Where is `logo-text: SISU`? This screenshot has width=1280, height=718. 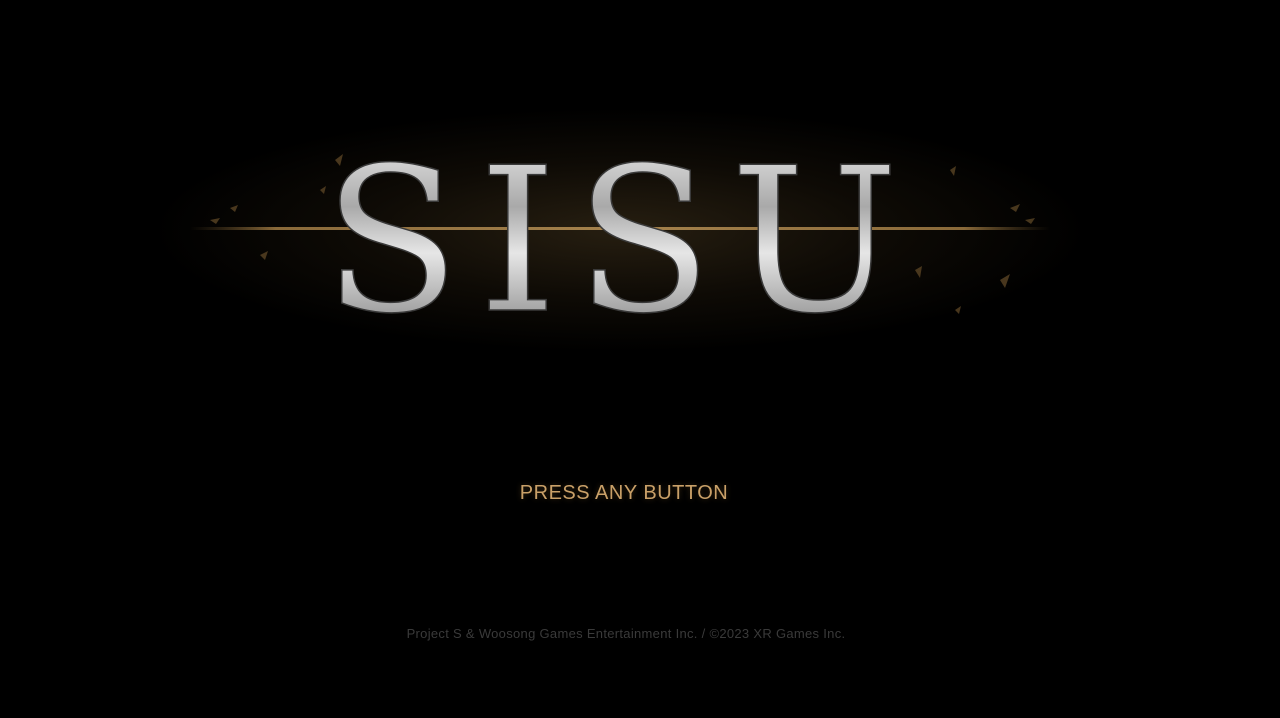 logo-text: SISU is located at coordinates (620, 232).